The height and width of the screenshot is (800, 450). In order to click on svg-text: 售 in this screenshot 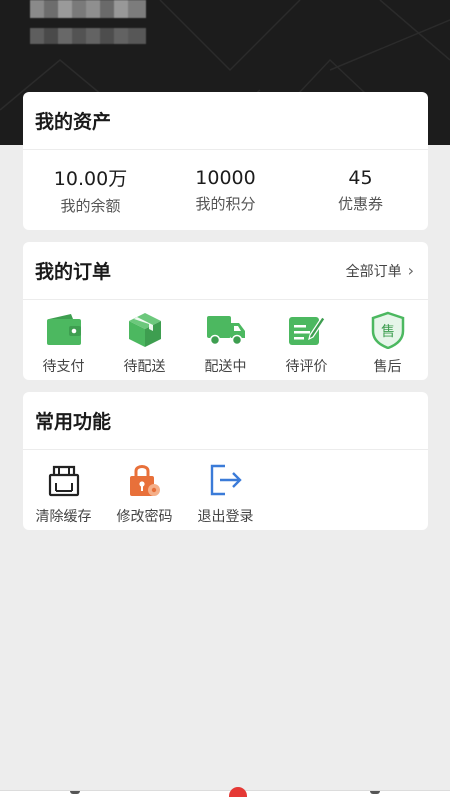, I will do `click(388, 332)`.